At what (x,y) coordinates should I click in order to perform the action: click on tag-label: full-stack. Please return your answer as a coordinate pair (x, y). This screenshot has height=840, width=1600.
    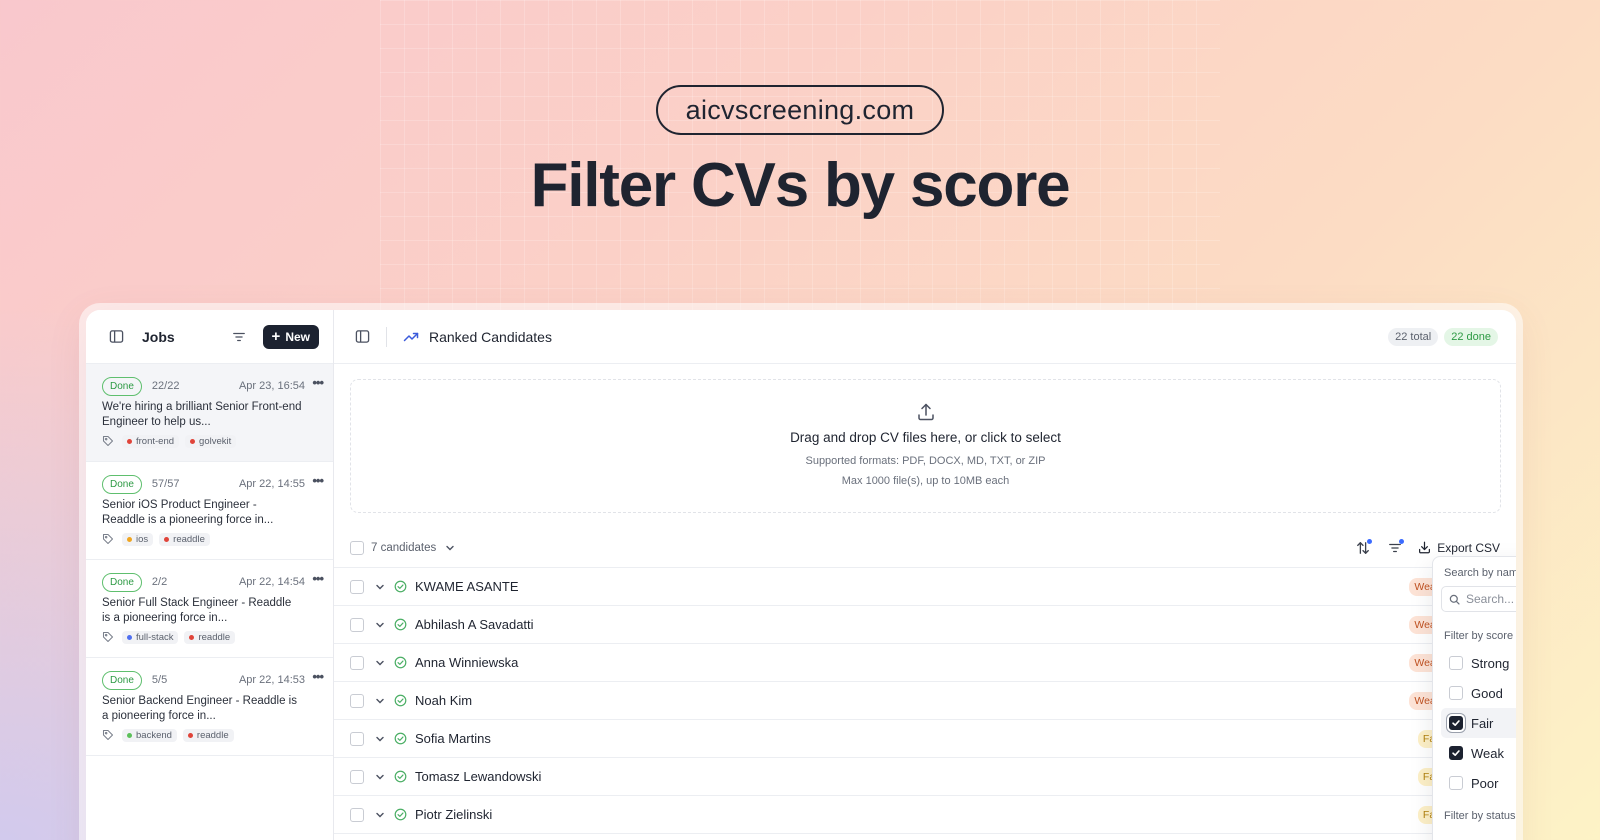
    Looking at the image, I should click on (155, 637).